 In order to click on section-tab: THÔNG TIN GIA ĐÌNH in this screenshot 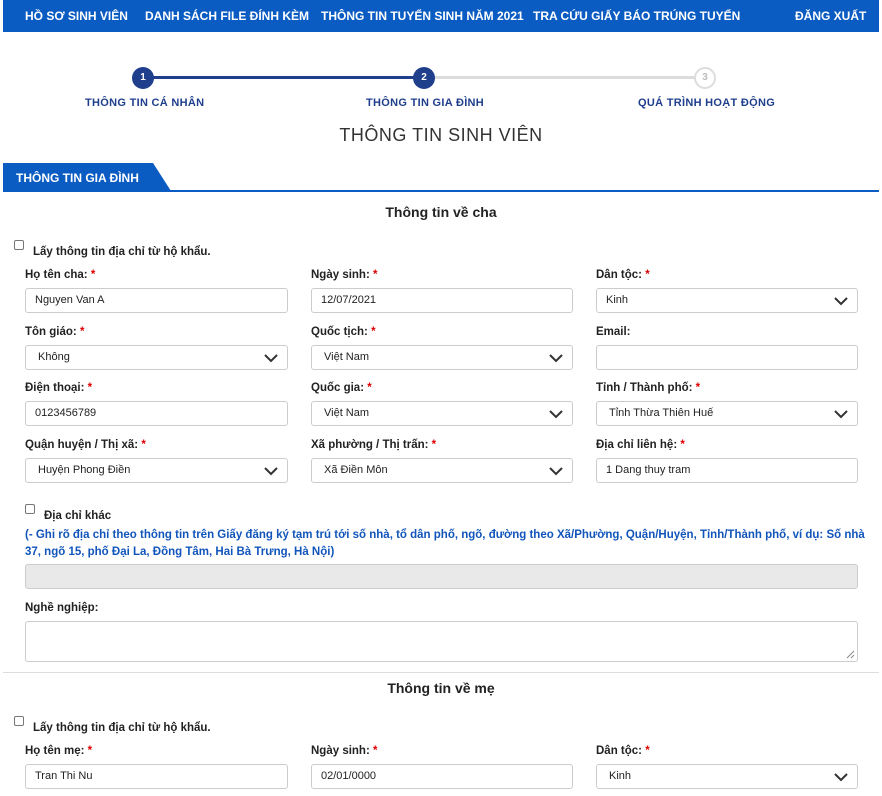, I will do `click(87, 177)`.